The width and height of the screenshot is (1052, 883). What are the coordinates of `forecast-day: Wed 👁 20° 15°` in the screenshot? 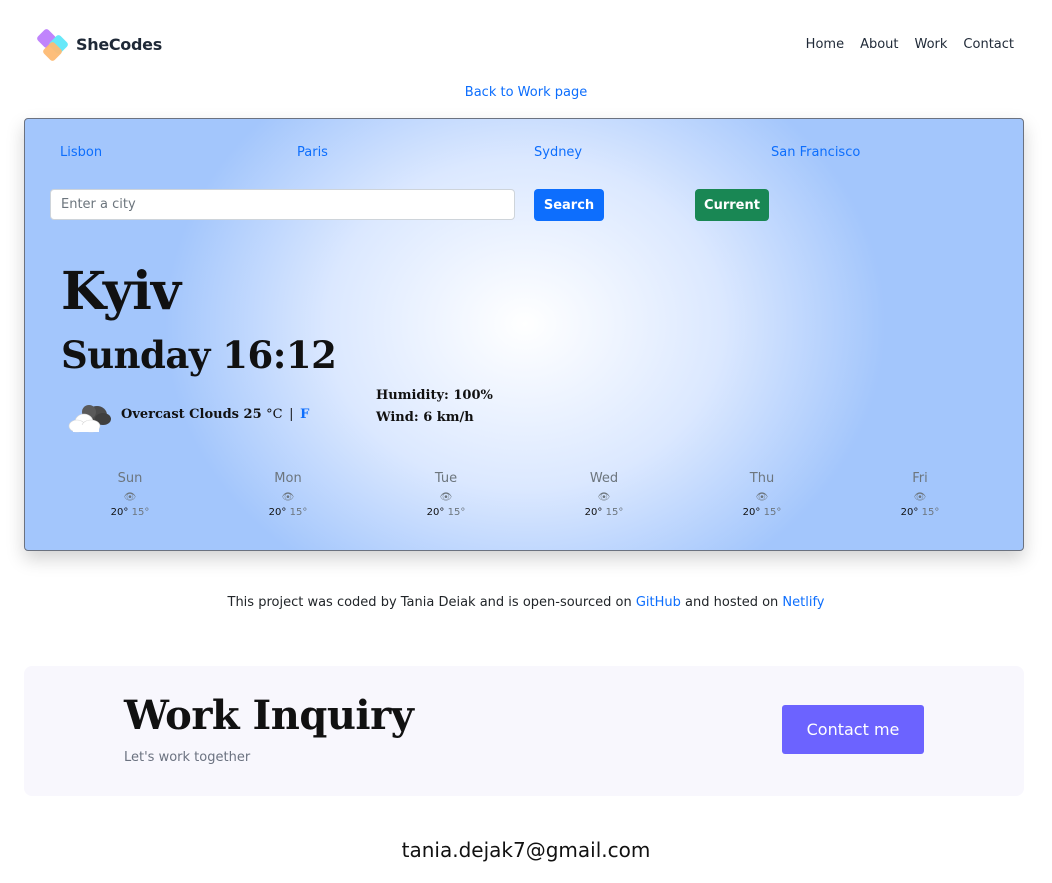 It's located at (604, 497).